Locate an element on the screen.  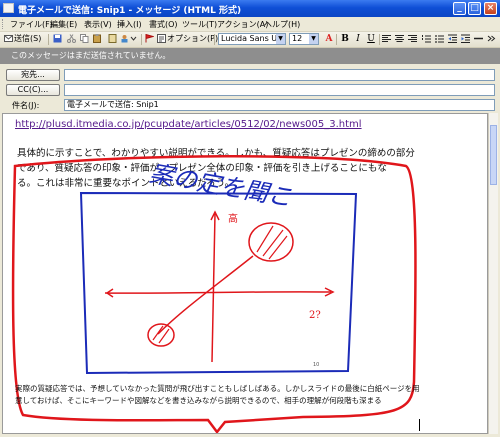
numbered-list-icon is located at coordinates (426, 39).